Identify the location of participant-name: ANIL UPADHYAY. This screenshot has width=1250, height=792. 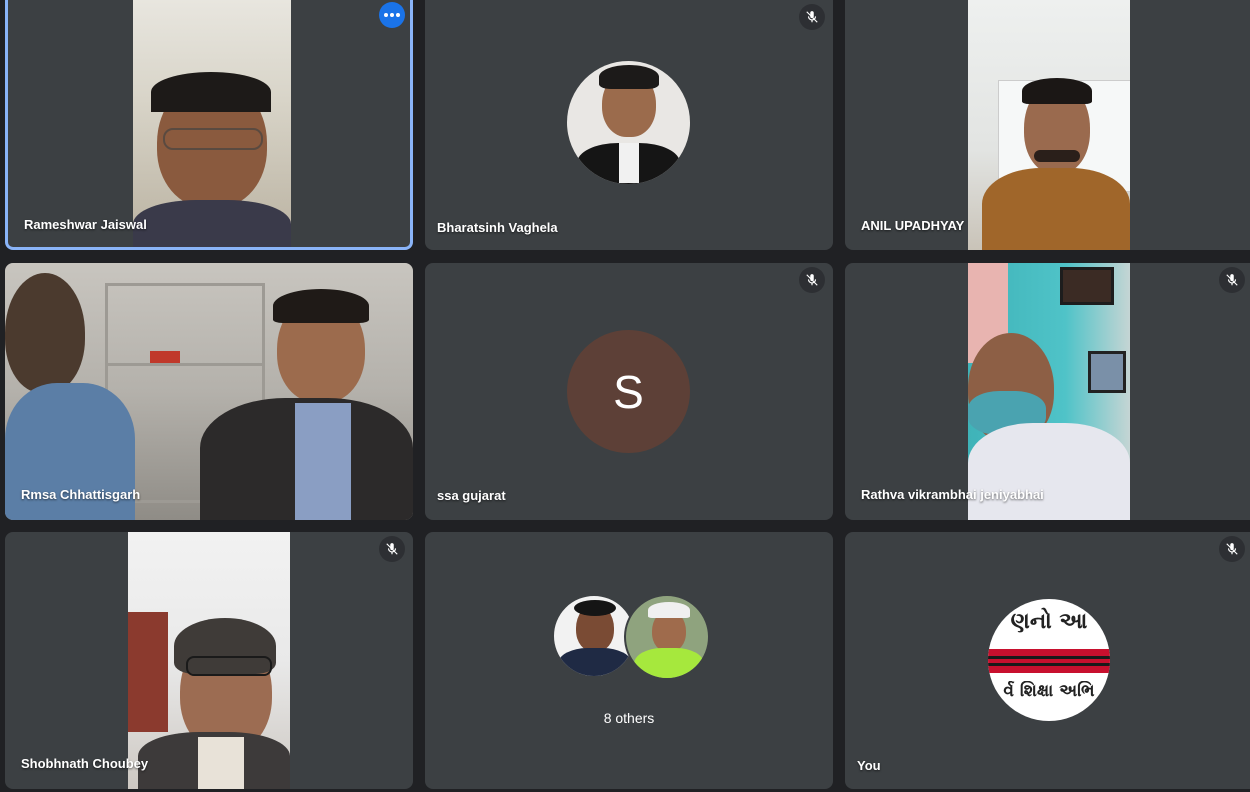
(913, 225).